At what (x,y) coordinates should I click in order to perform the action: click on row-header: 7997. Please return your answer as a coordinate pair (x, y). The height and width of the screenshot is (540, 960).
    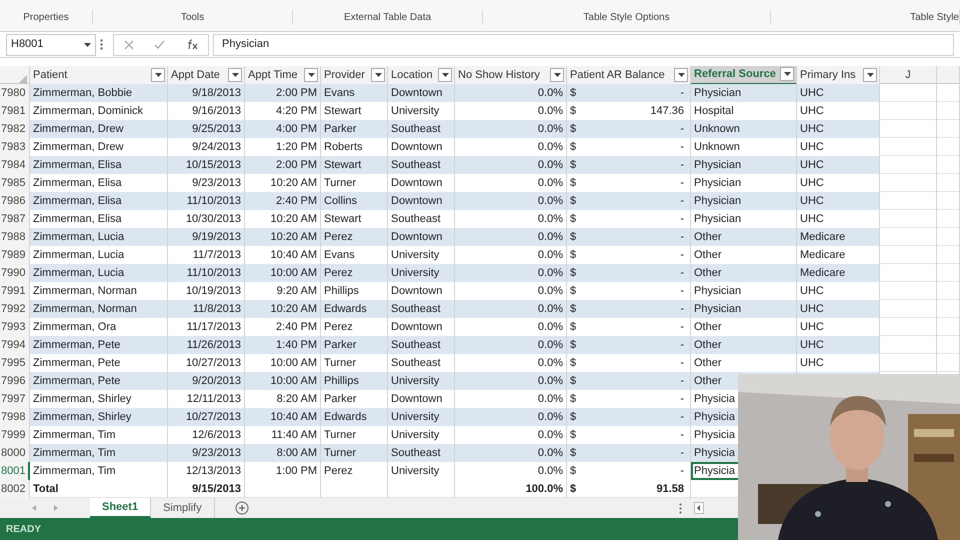
    Looking at the image, I should click on (15, 399).